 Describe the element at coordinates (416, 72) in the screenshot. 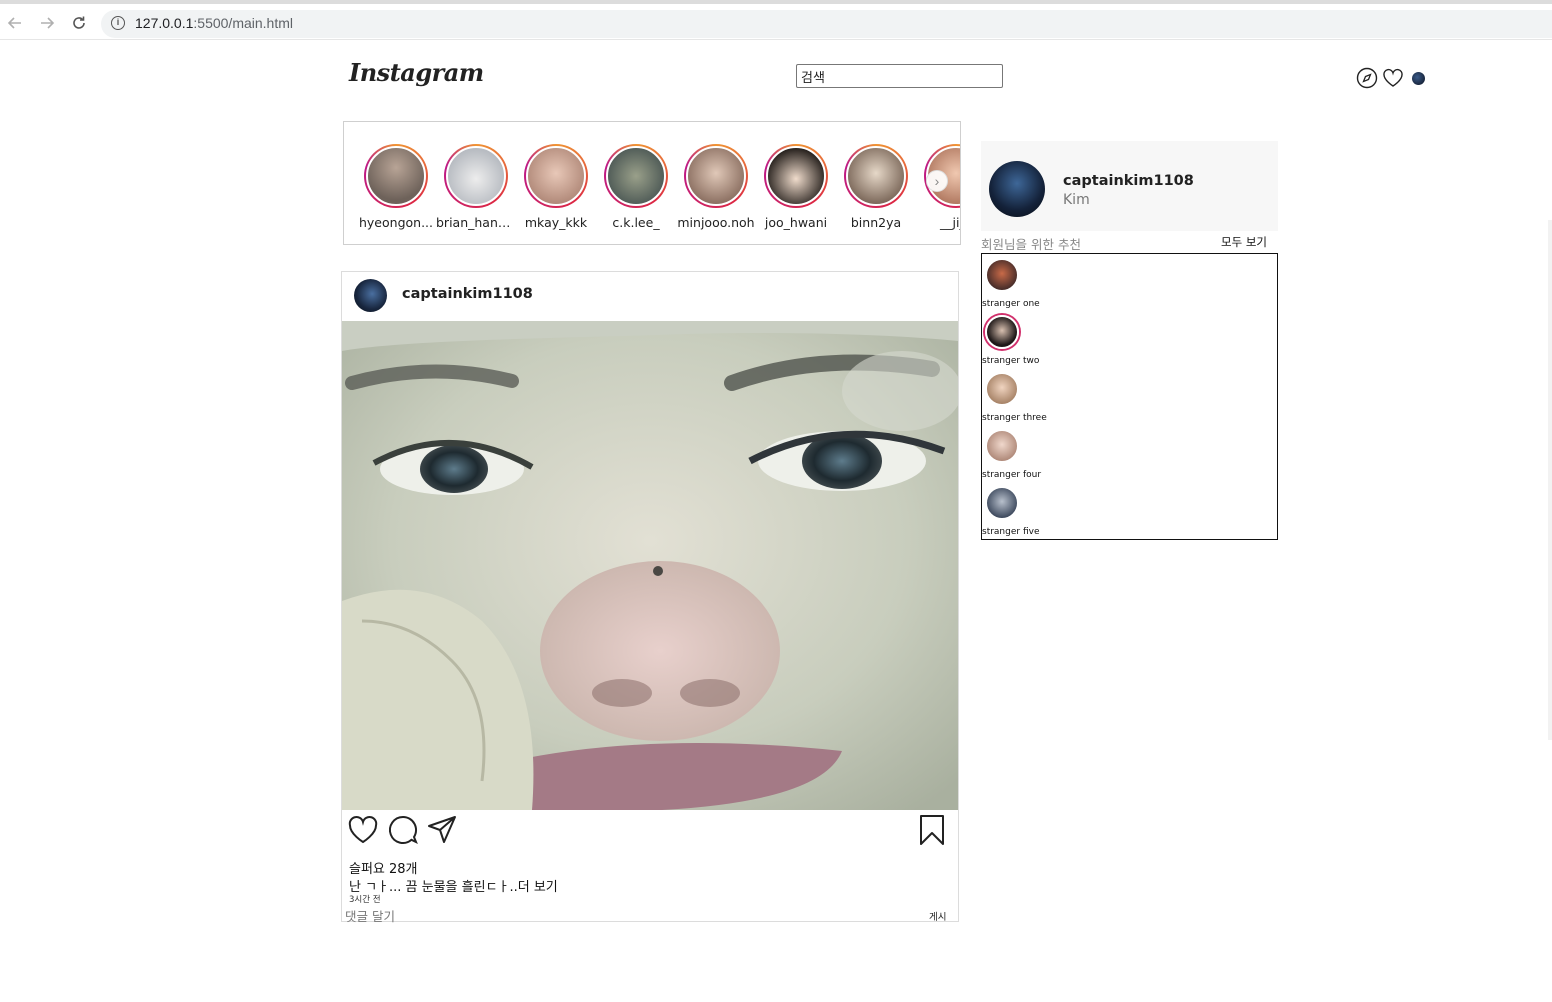

I see `instagram-logo: Instagram` at that location.